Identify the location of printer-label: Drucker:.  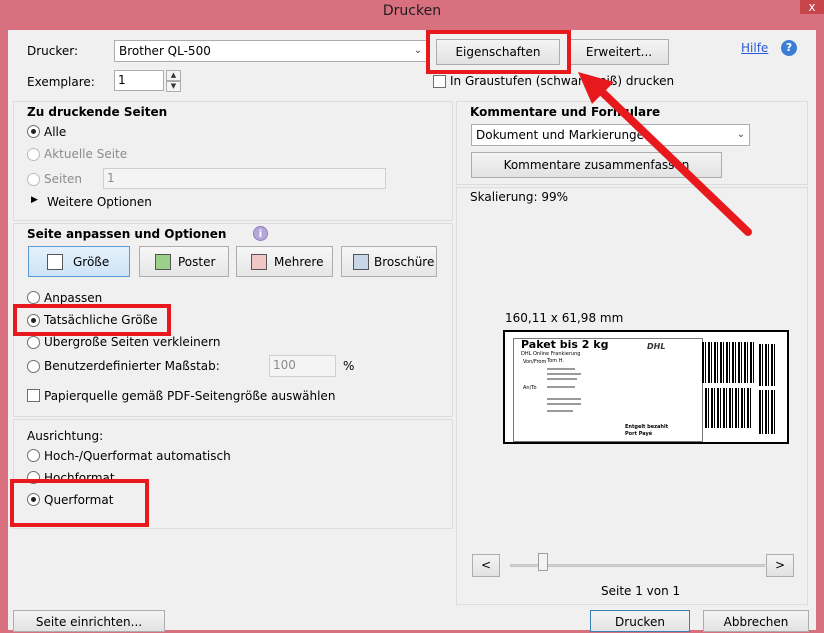
(53, 51).